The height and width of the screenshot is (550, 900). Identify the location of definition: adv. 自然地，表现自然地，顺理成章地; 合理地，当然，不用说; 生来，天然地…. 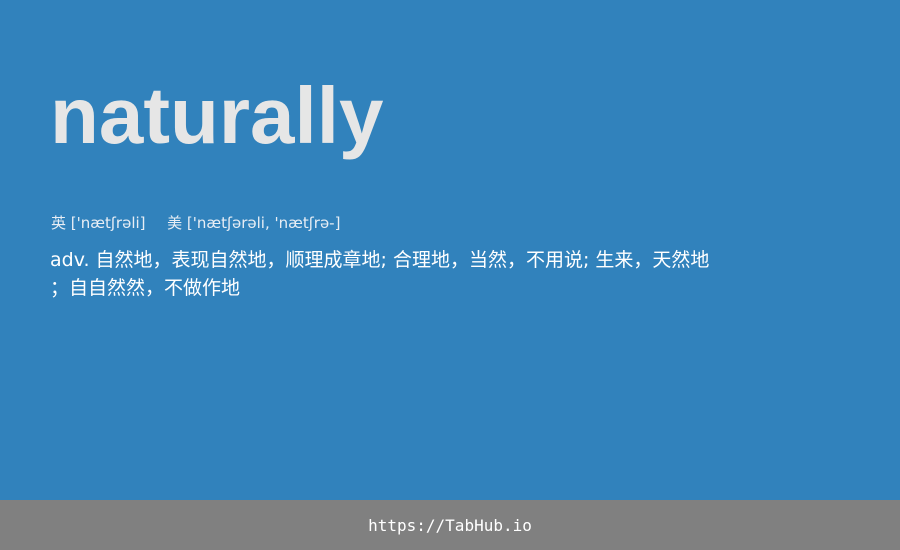
(410, 274).